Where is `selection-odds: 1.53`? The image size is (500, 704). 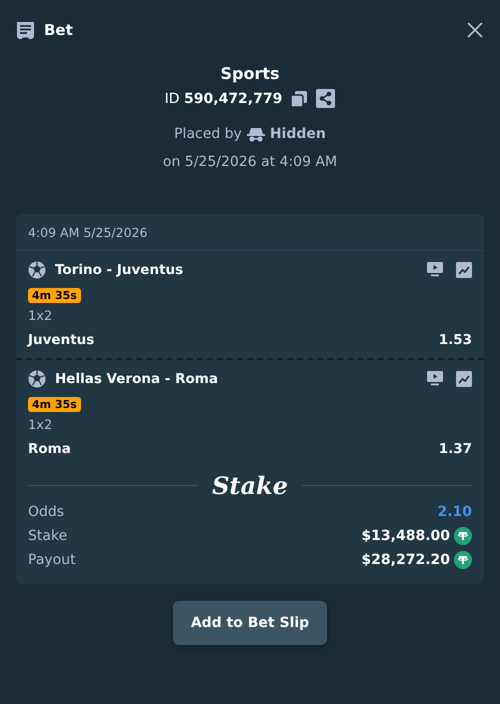
selection-odds: 1.53 is located at coordinates (455, 340).